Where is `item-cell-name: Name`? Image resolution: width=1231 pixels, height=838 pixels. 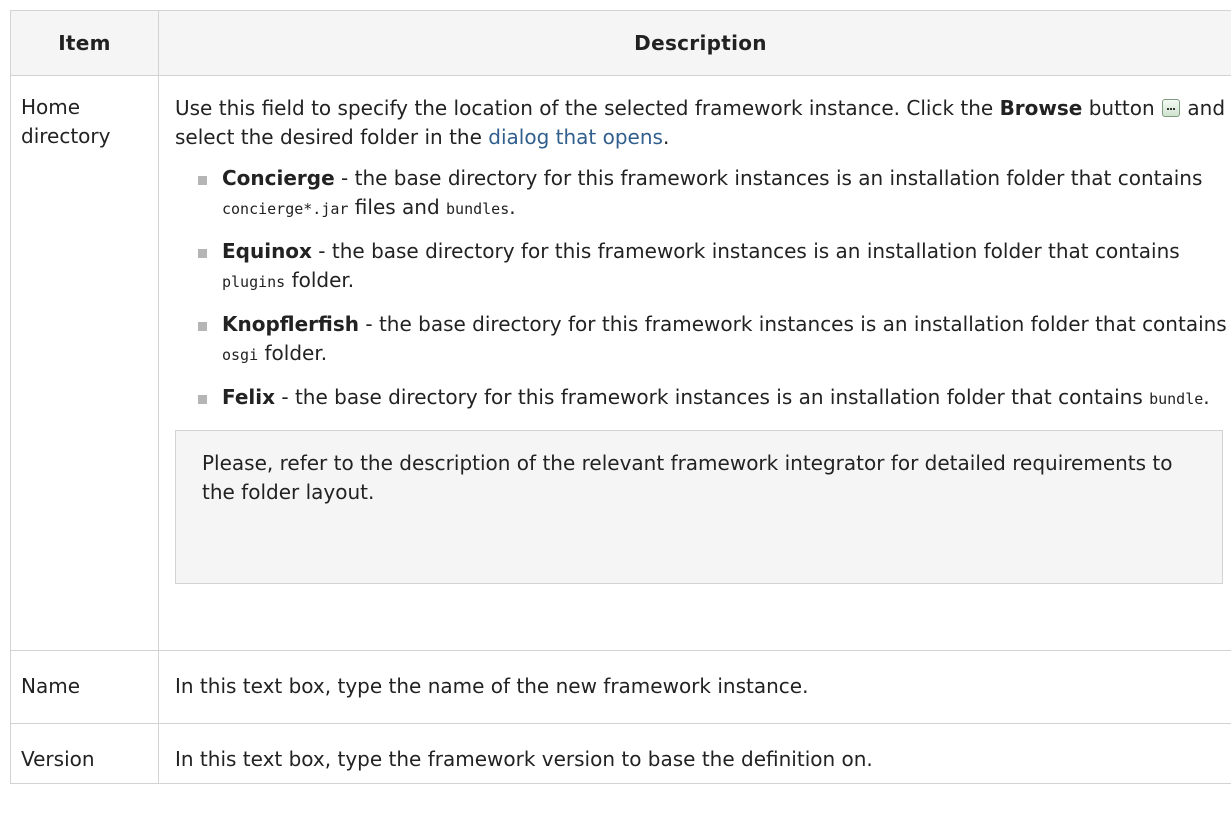
item-cell-name: Name is located at coordinates (84, 687).